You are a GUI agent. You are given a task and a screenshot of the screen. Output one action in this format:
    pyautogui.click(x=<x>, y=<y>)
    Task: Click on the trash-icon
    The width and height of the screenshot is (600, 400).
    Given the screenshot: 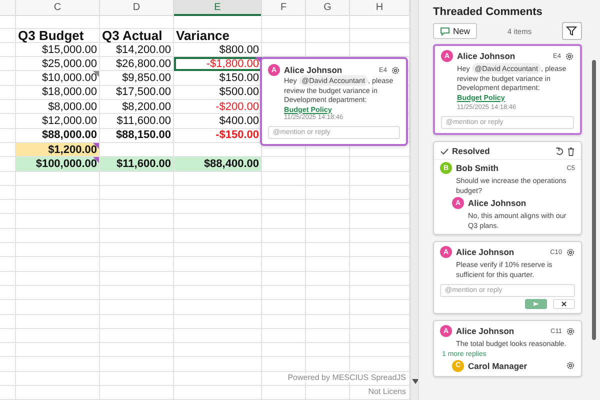 What is the action you would take?
    pyautogui.click(x=571, y=151)
    